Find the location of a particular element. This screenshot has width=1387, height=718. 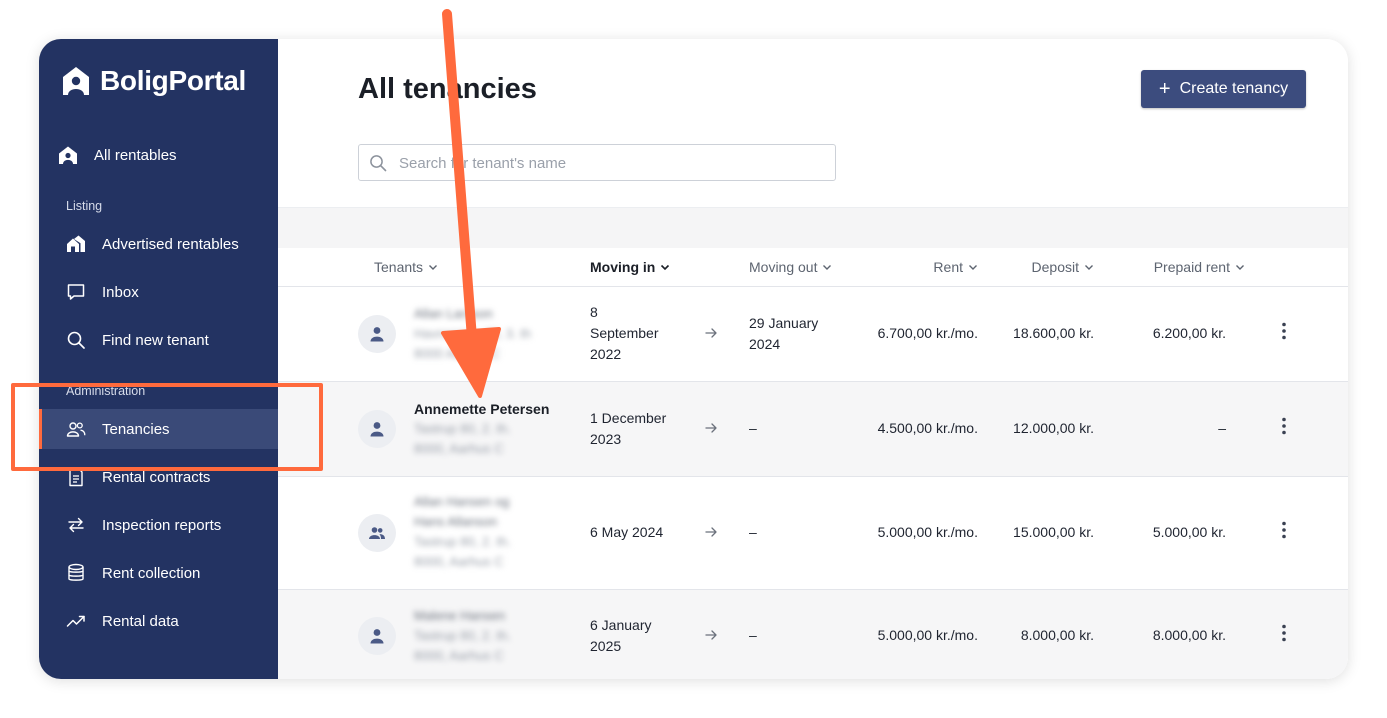

prepaid-rent-cell: – is located at coordinates (1222, 428).